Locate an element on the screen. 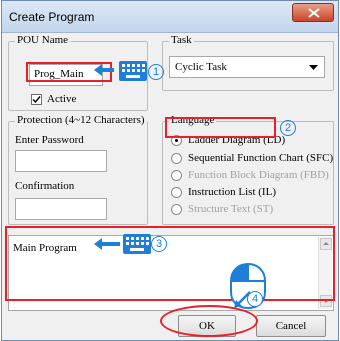 This screenshot has height=341, width=340. radio-st-label: Structure Text (ST) is located at coordinates (231, 209).